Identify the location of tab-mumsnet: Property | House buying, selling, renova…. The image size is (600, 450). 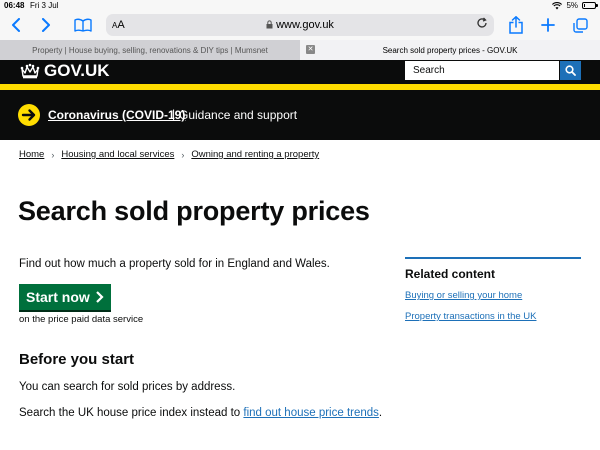
(150, 50).